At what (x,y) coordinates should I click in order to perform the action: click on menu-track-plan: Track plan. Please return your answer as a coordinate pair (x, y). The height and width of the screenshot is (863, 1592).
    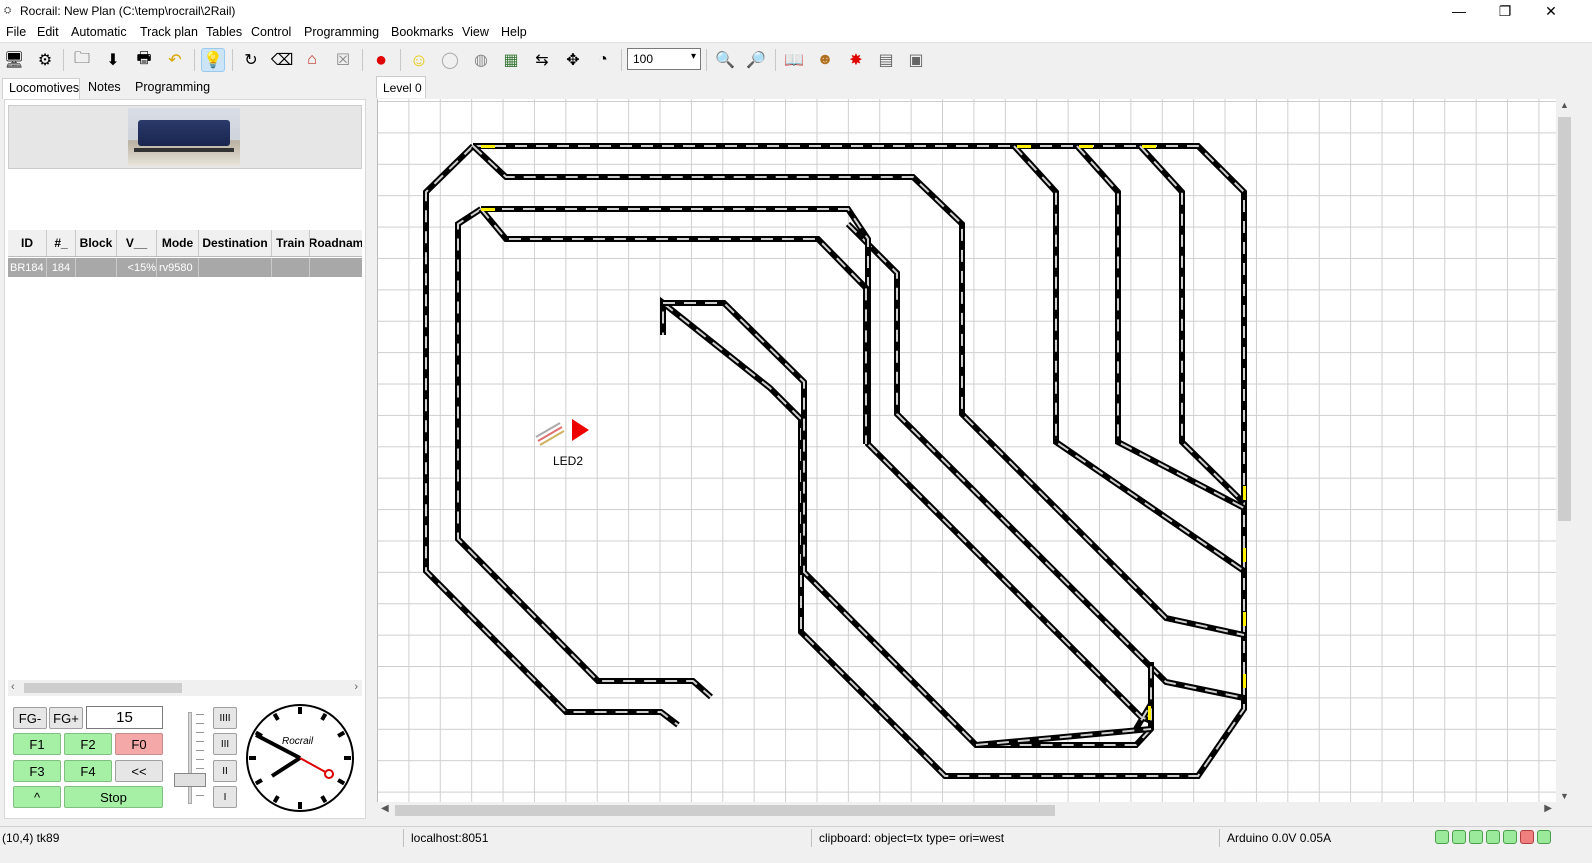
    Looking at the image, I should click on (169, 32).